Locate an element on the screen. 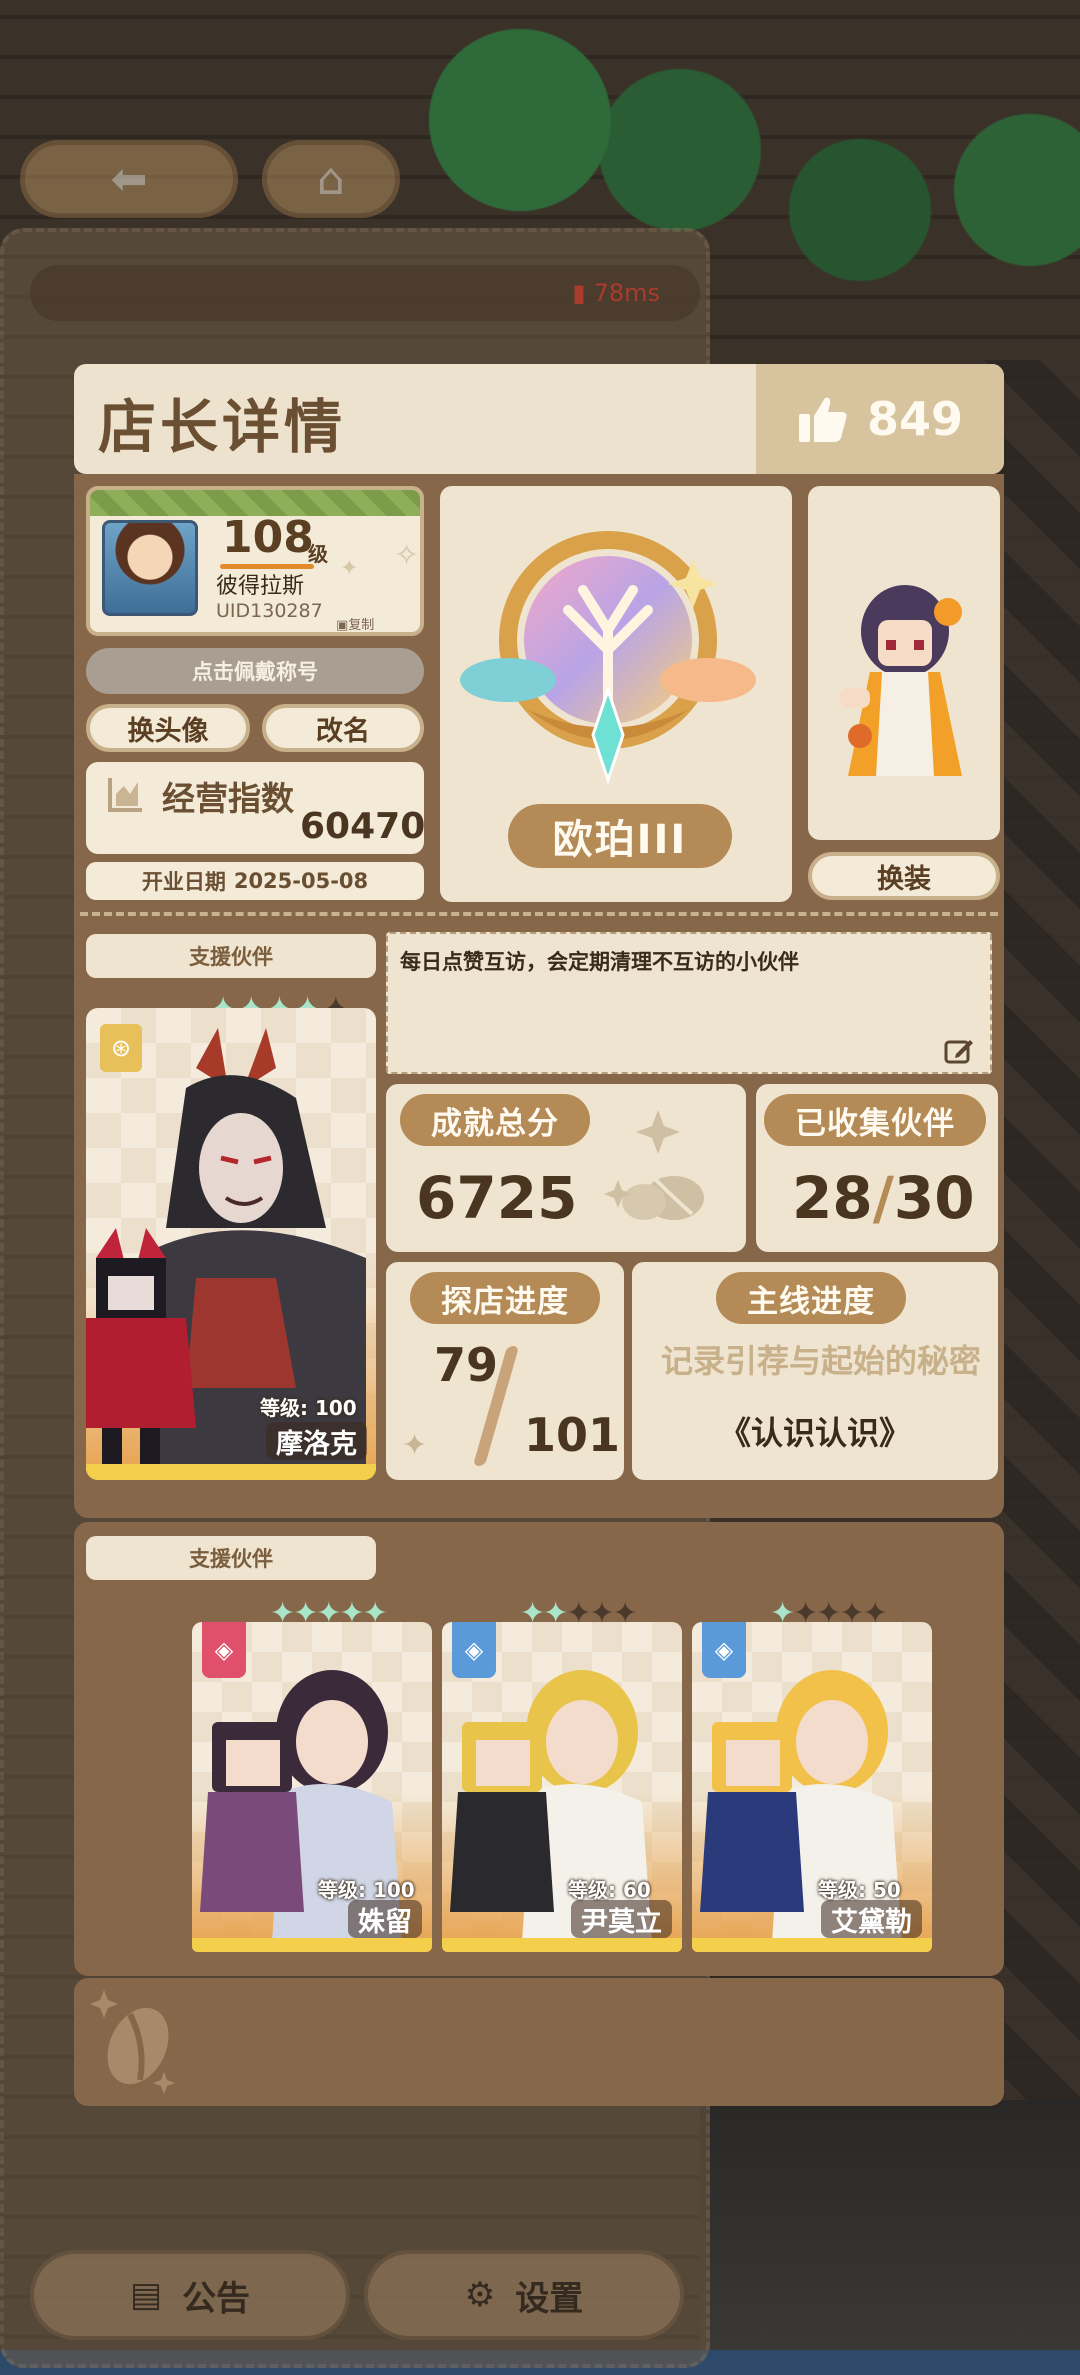 The image size is (1080, 2375). settings-button: ⚙ 设置 is located at coordinates (524, 2295).